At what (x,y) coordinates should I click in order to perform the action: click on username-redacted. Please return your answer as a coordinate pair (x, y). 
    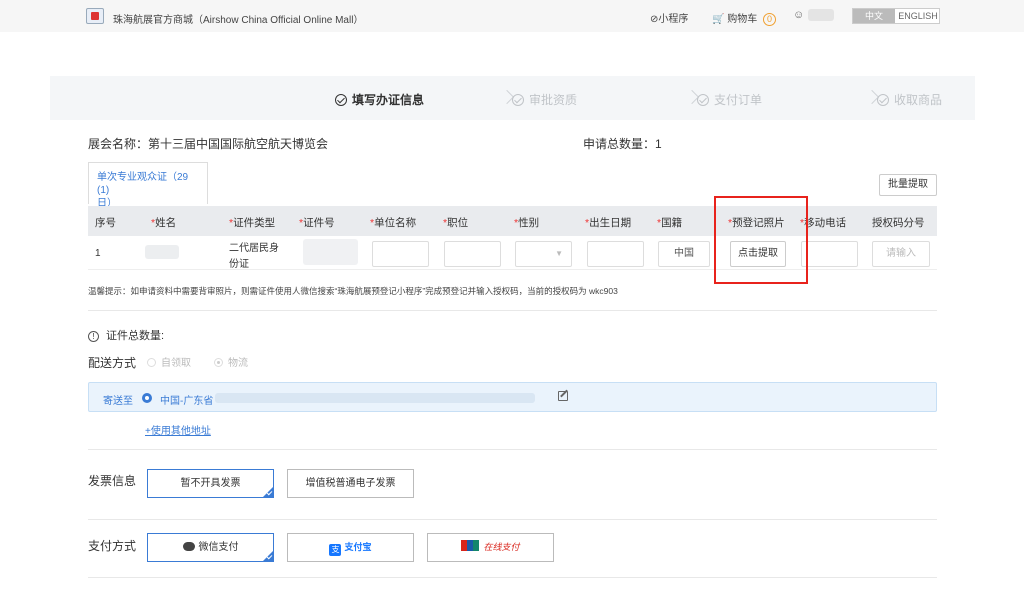
    Looking at the image, I should click on (821, 15).